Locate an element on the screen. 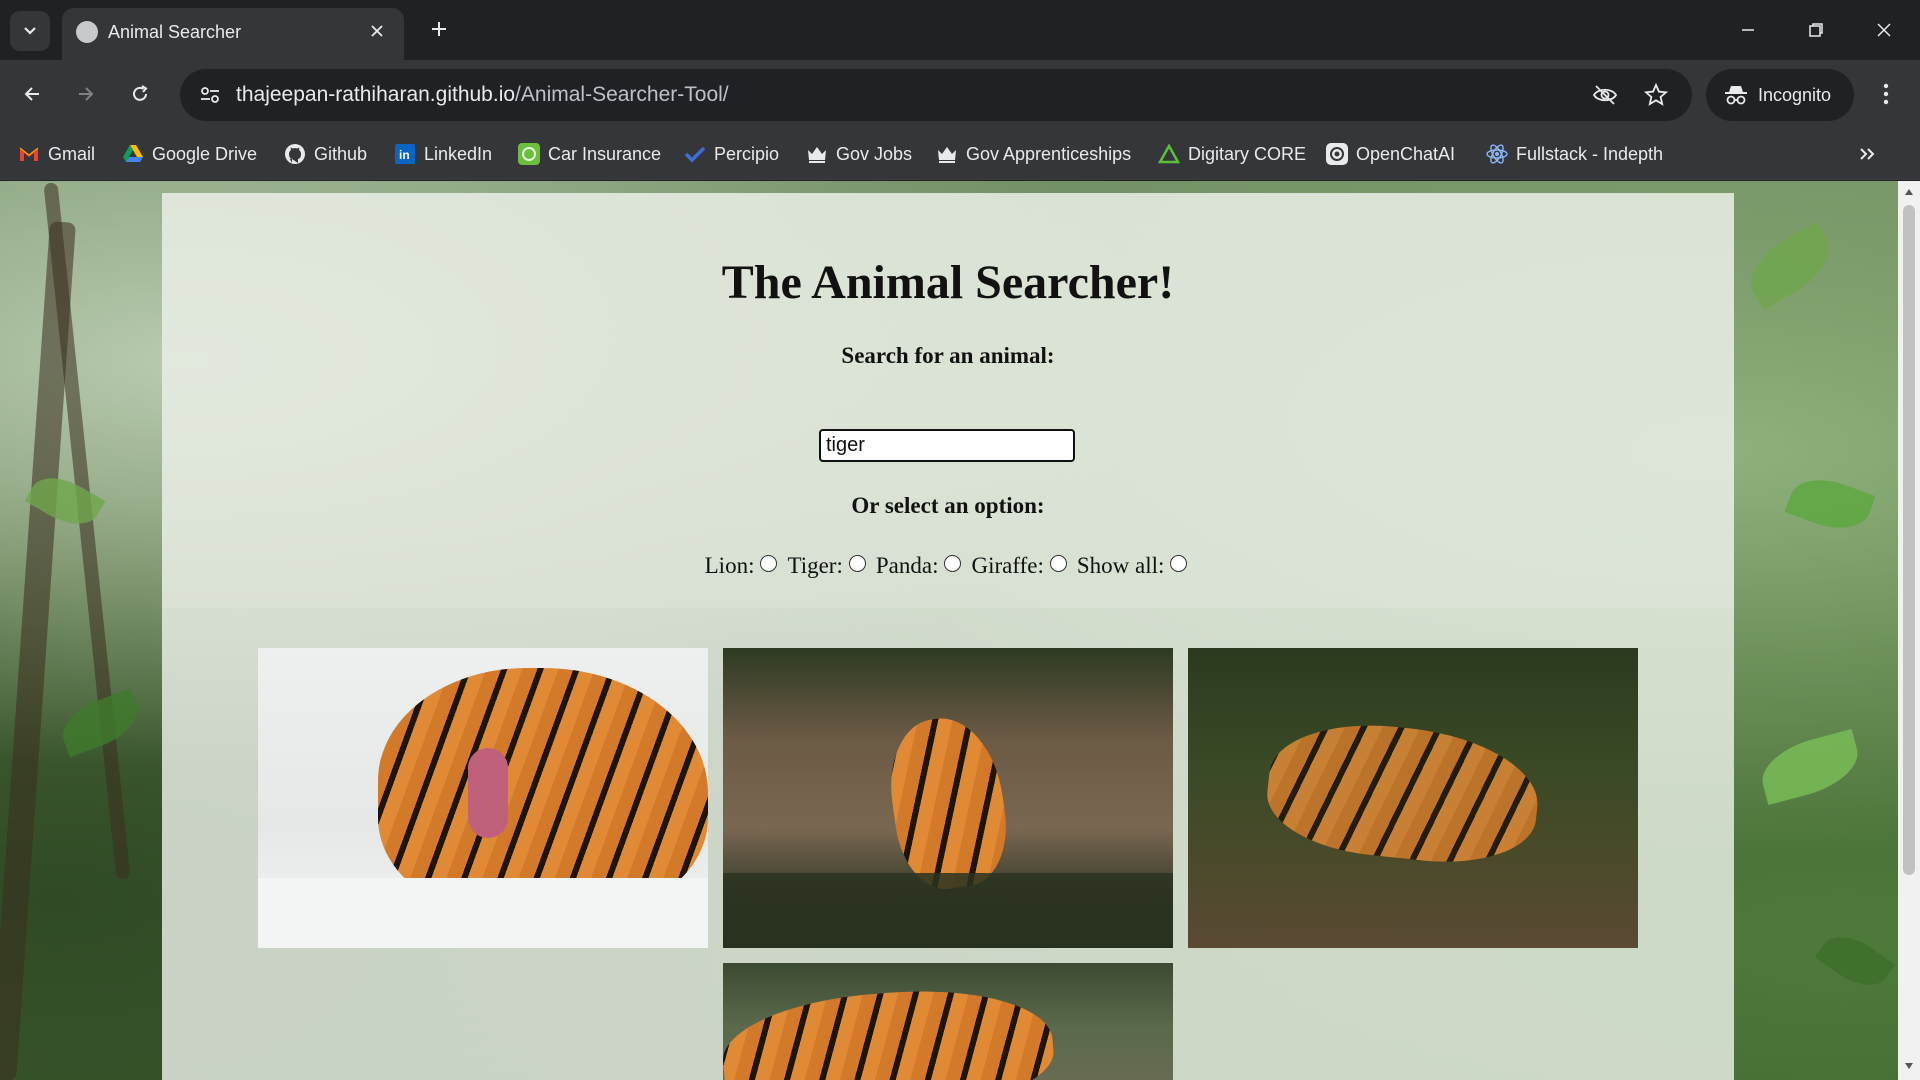  option-tiger-label: Tiger: is located at coordinates (815, 565).